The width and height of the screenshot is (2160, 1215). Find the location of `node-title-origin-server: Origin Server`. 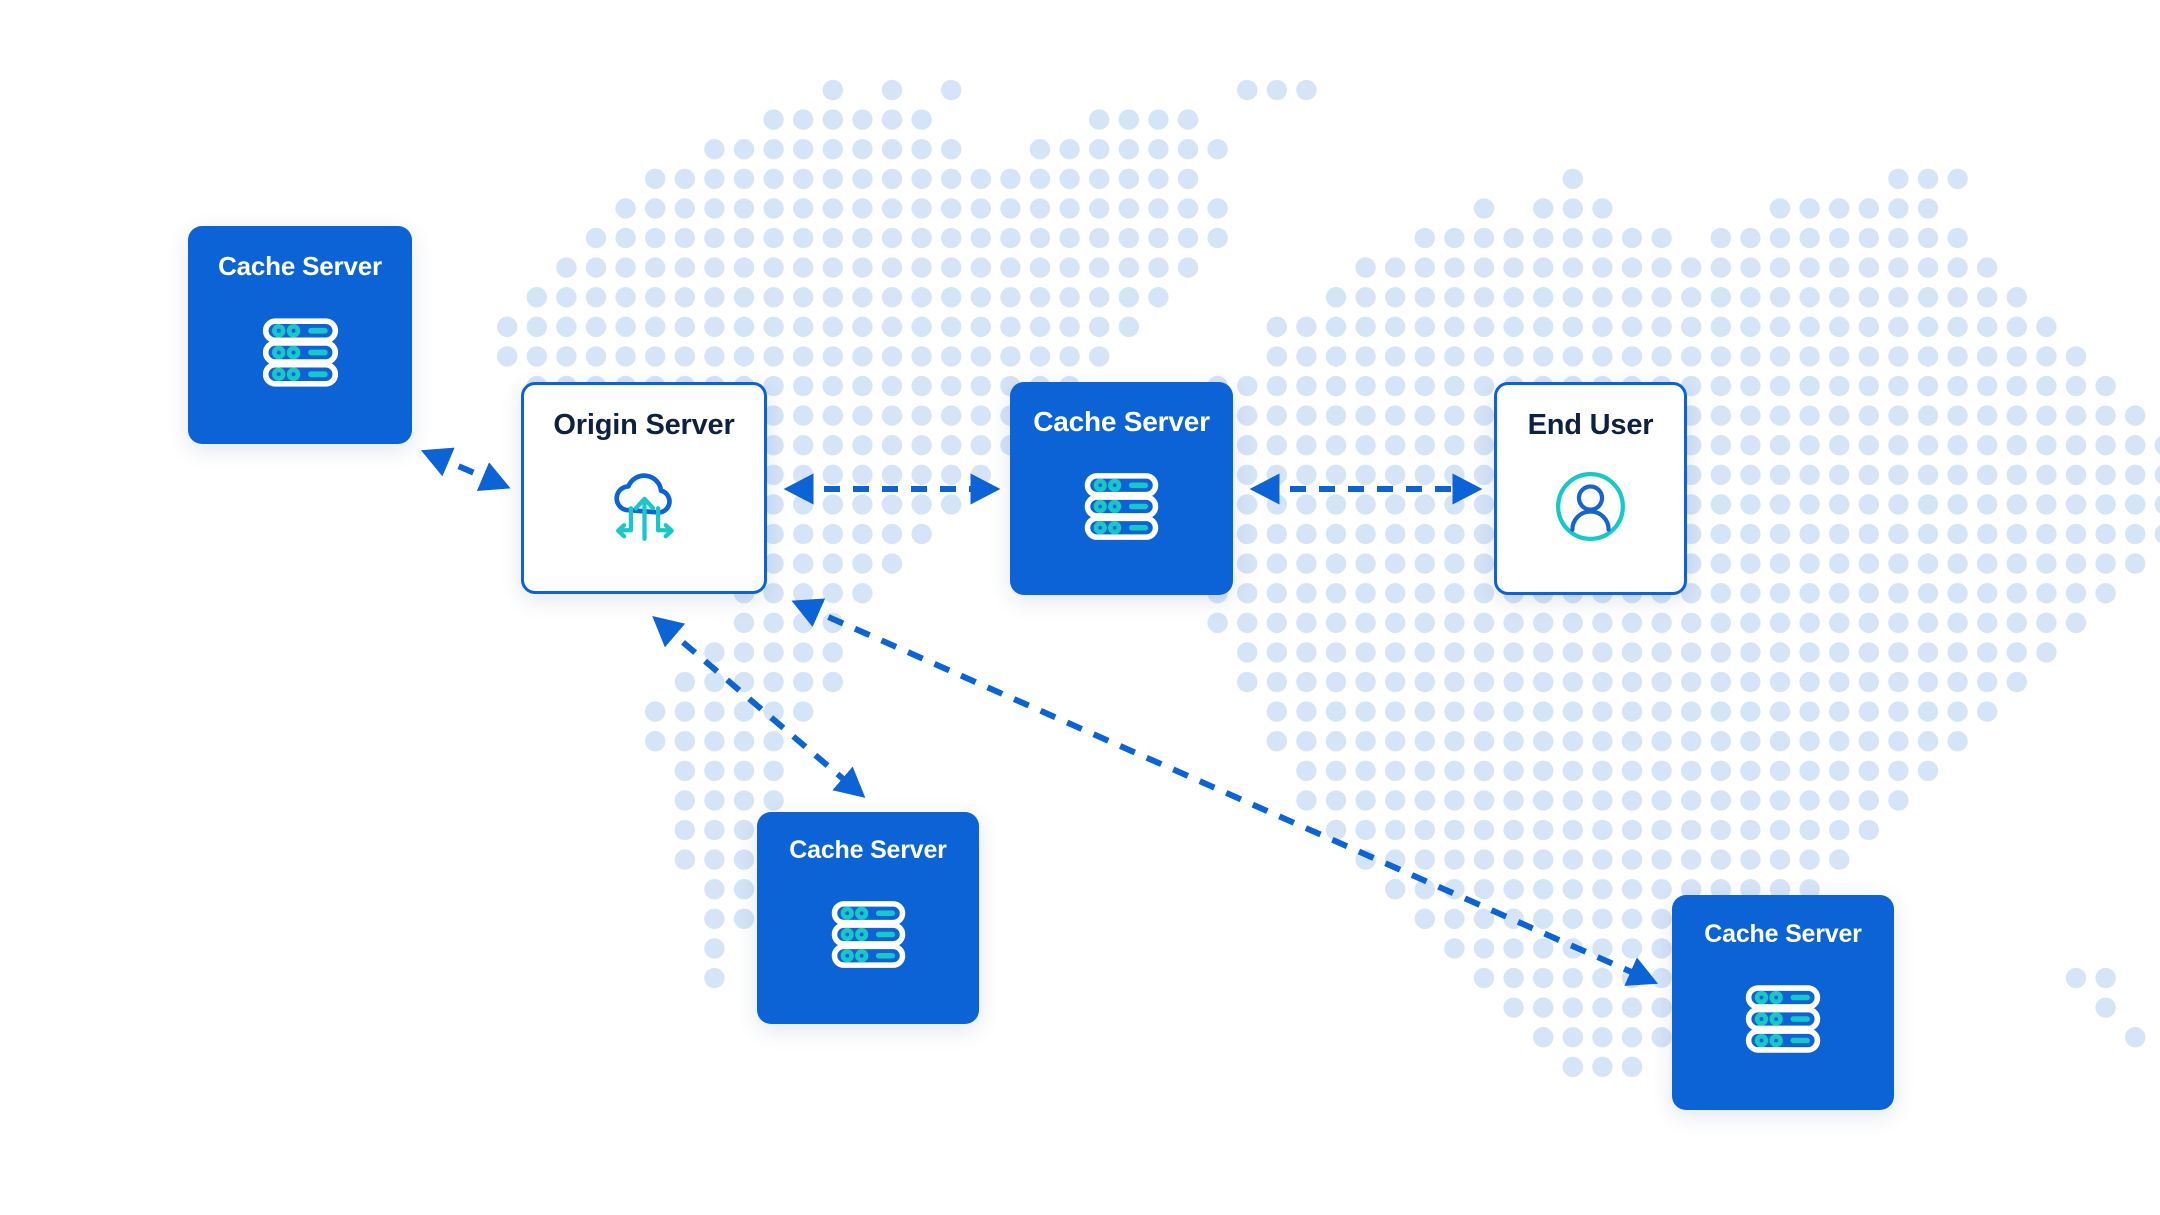

node-title-origin-server: Origin Server is located at coordinates (644, 425).